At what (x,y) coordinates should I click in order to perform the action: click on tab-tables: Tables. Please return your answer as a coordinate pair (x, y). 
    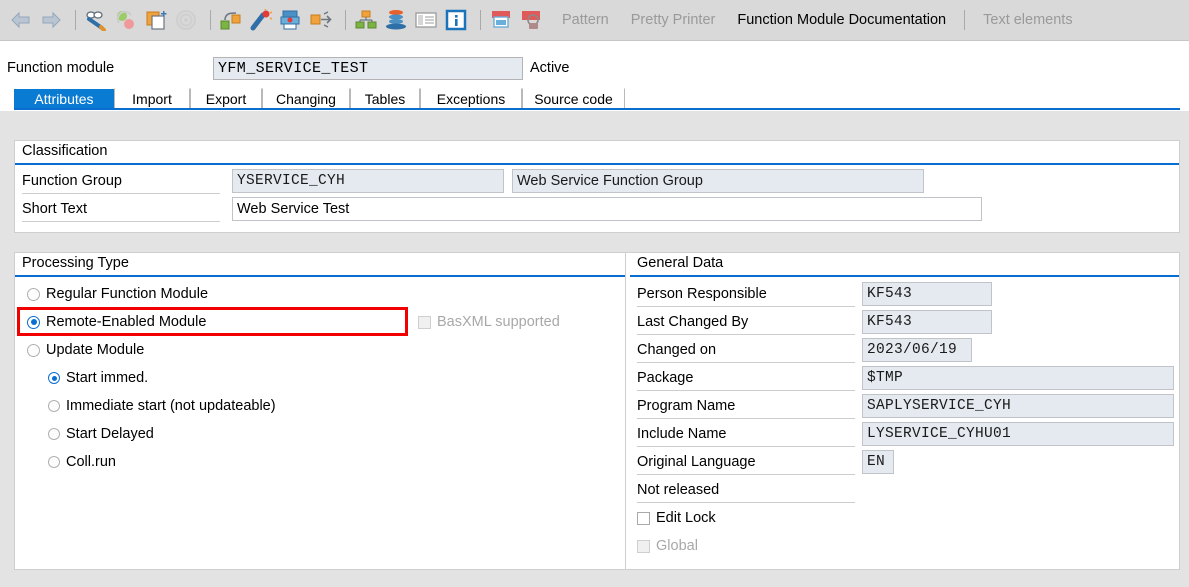
    Looking at the image, I should click on (385, 98).